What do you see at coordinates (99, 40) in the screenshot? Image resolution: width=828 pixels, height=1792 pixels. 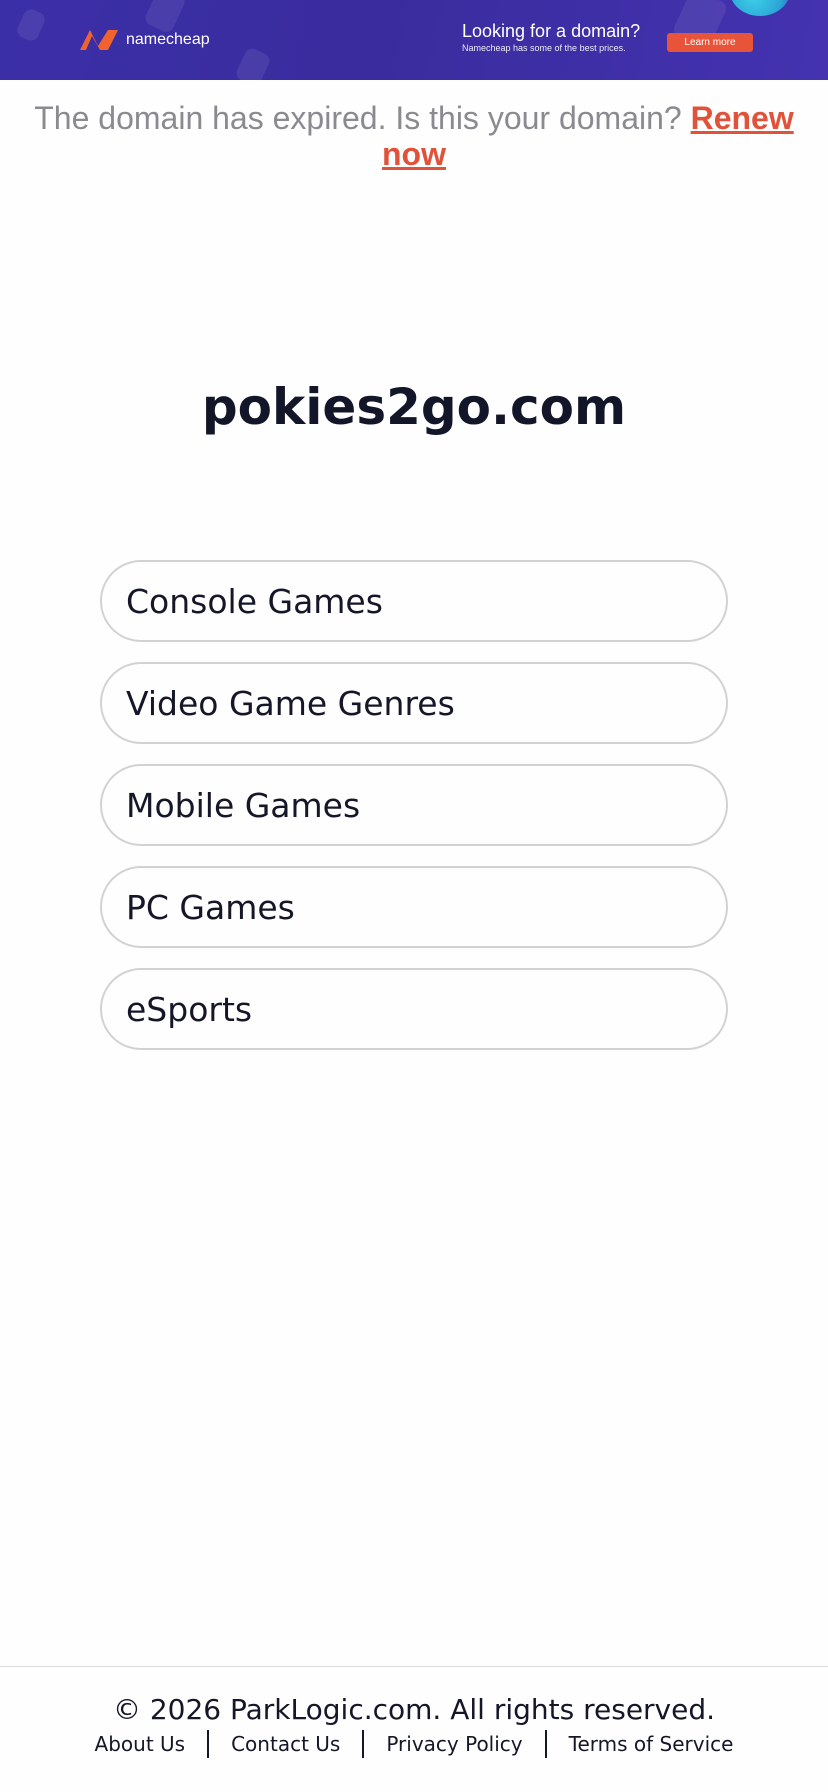 I see `namecheap-logo-icon` at bounding box center [99, 40].